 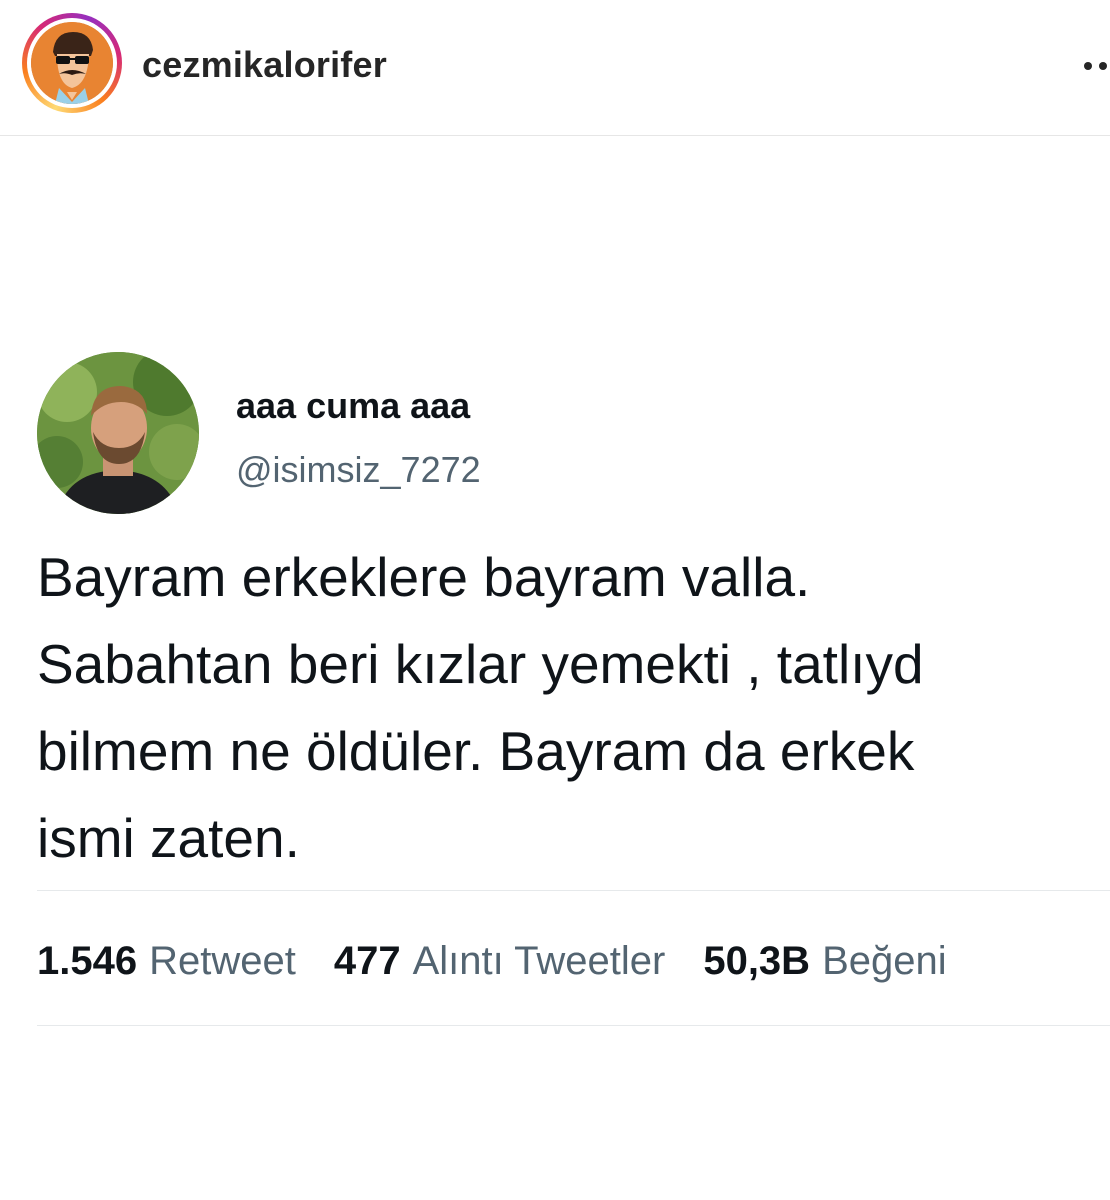 What do you see at coordinates (884, 961) in the screenshot?
I see `like-label: Beğeni` at bounding box center [884, 961].